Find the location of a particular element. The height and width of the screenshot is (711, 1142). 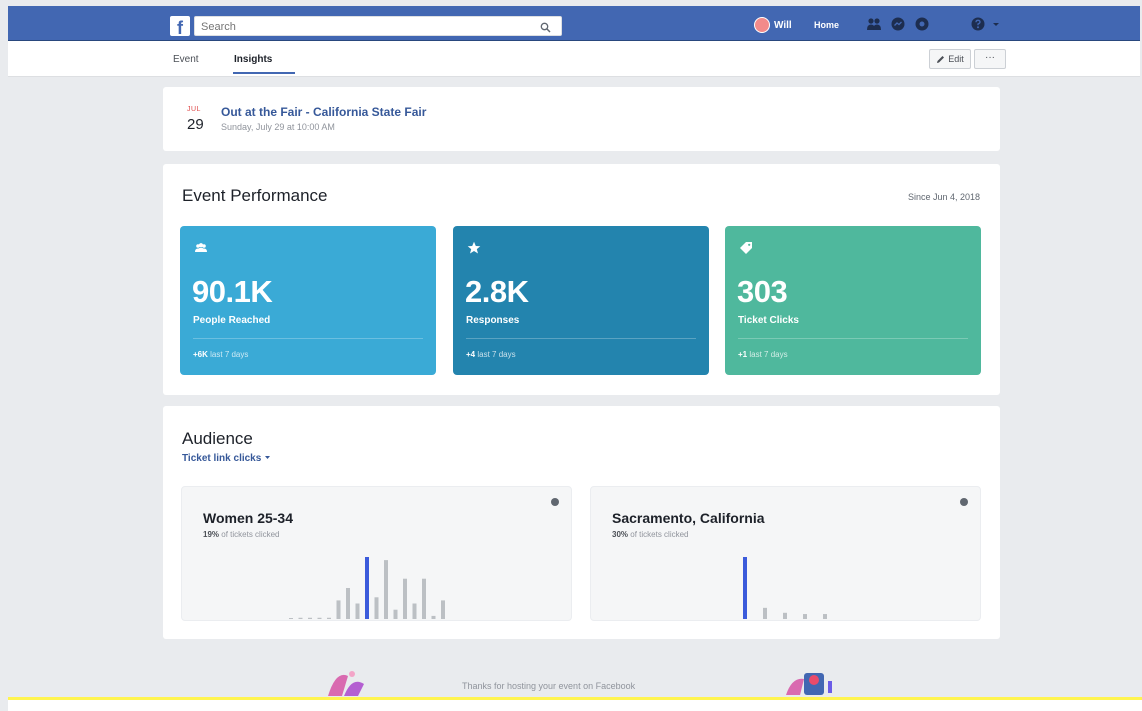

notifications-icon is located at coordinates (922, 24).